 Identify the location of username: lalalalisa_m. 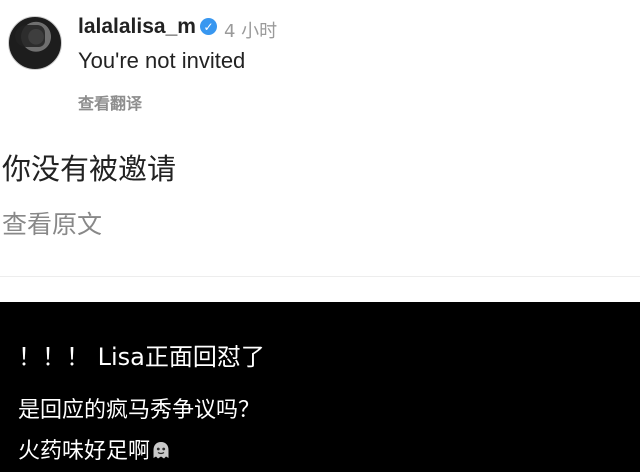
(137, 27).